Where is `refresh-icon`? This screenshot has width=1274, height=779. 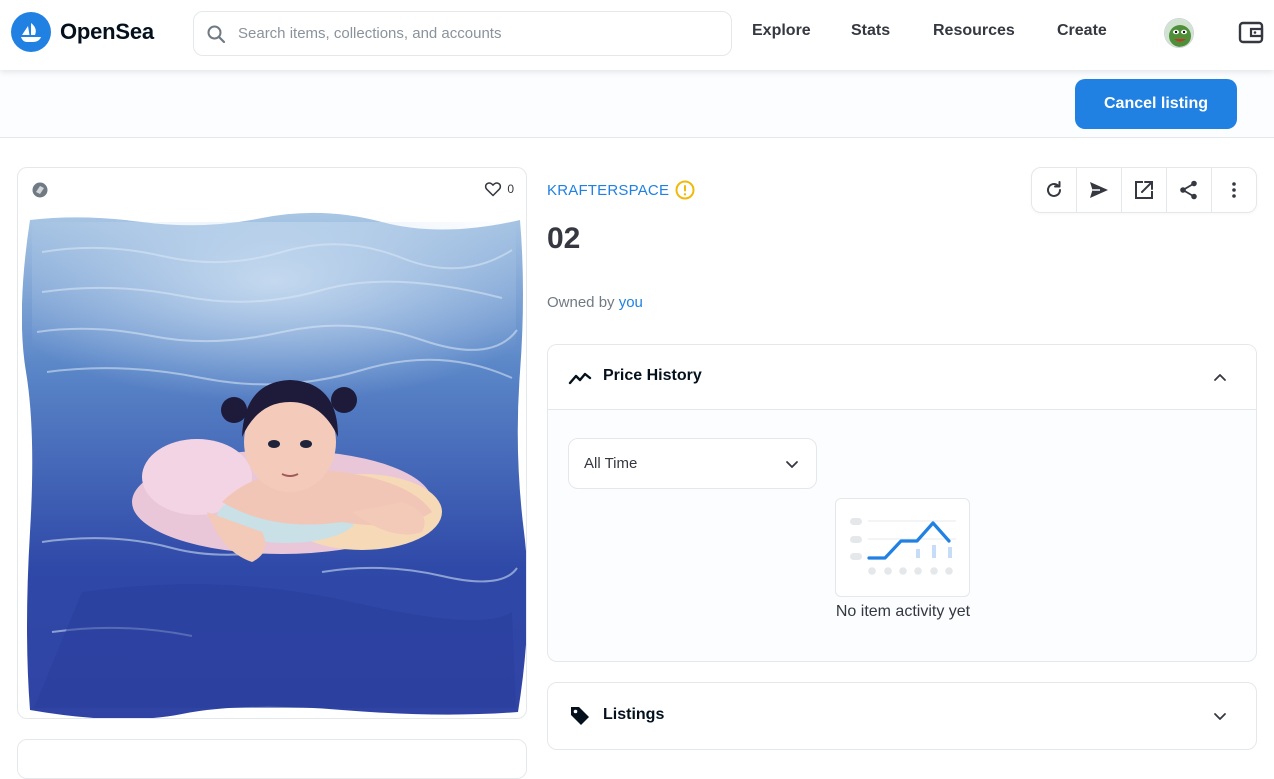 refresh-icon is located at coordinates (1054, 189).